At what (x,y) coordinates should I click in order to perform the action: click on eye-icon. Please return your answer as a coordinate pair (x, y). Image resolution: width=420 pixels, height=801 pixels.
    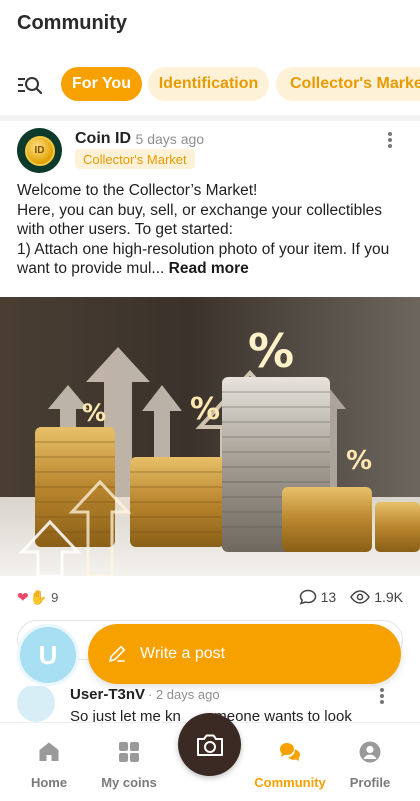
    Looking at the image, I should click on (360, 597).